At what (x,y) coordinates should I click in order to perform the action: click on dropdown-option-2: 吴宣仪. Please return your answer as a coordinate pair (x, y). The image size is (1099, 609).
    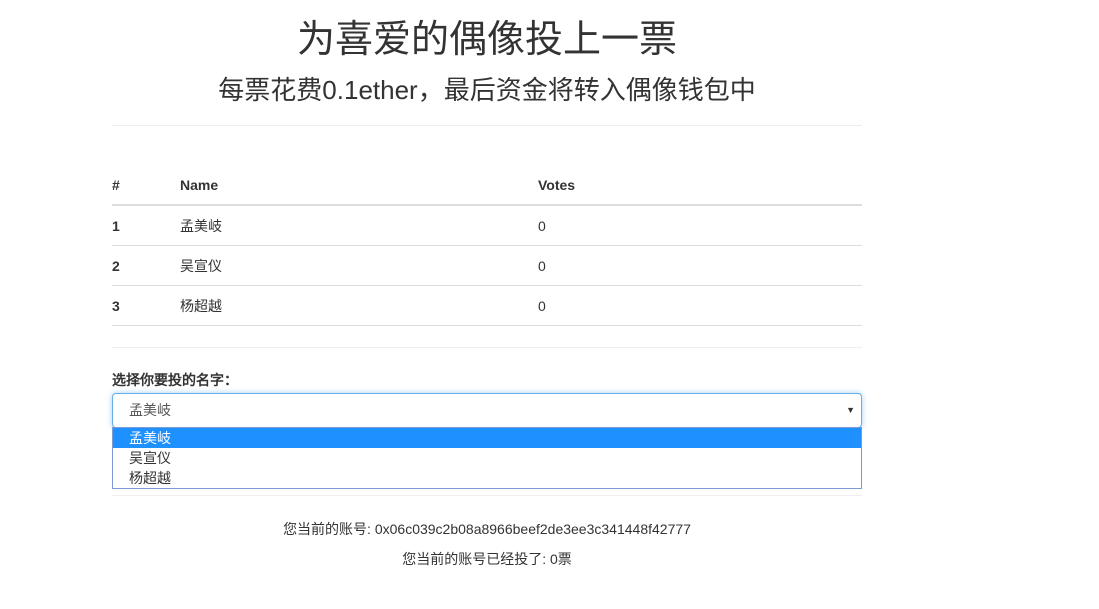
    Looking at the image, I should click on (487, 458).